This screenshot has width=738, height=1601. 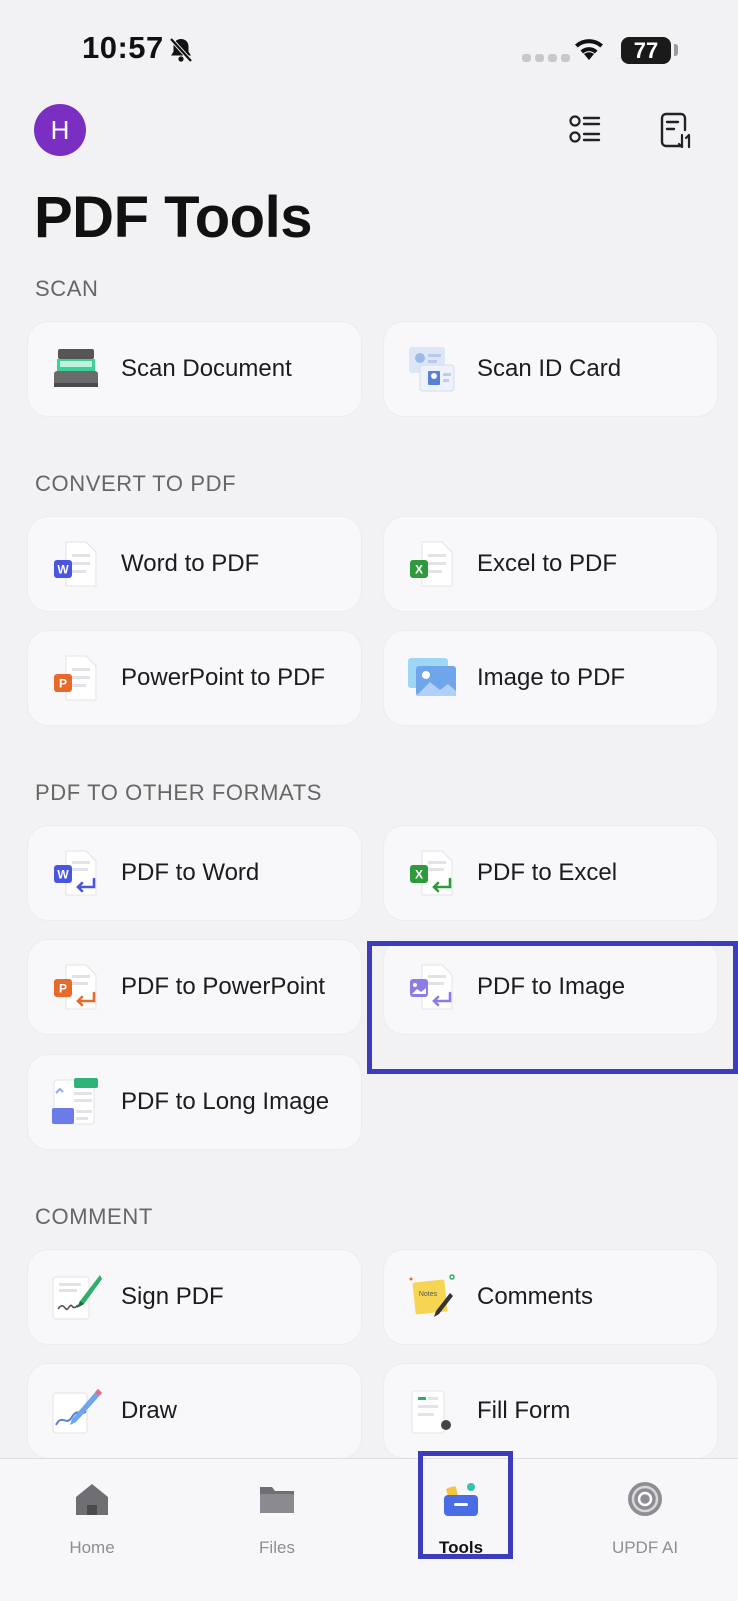 I want to click on tab-label: Files, so click(x=277, y=1547).